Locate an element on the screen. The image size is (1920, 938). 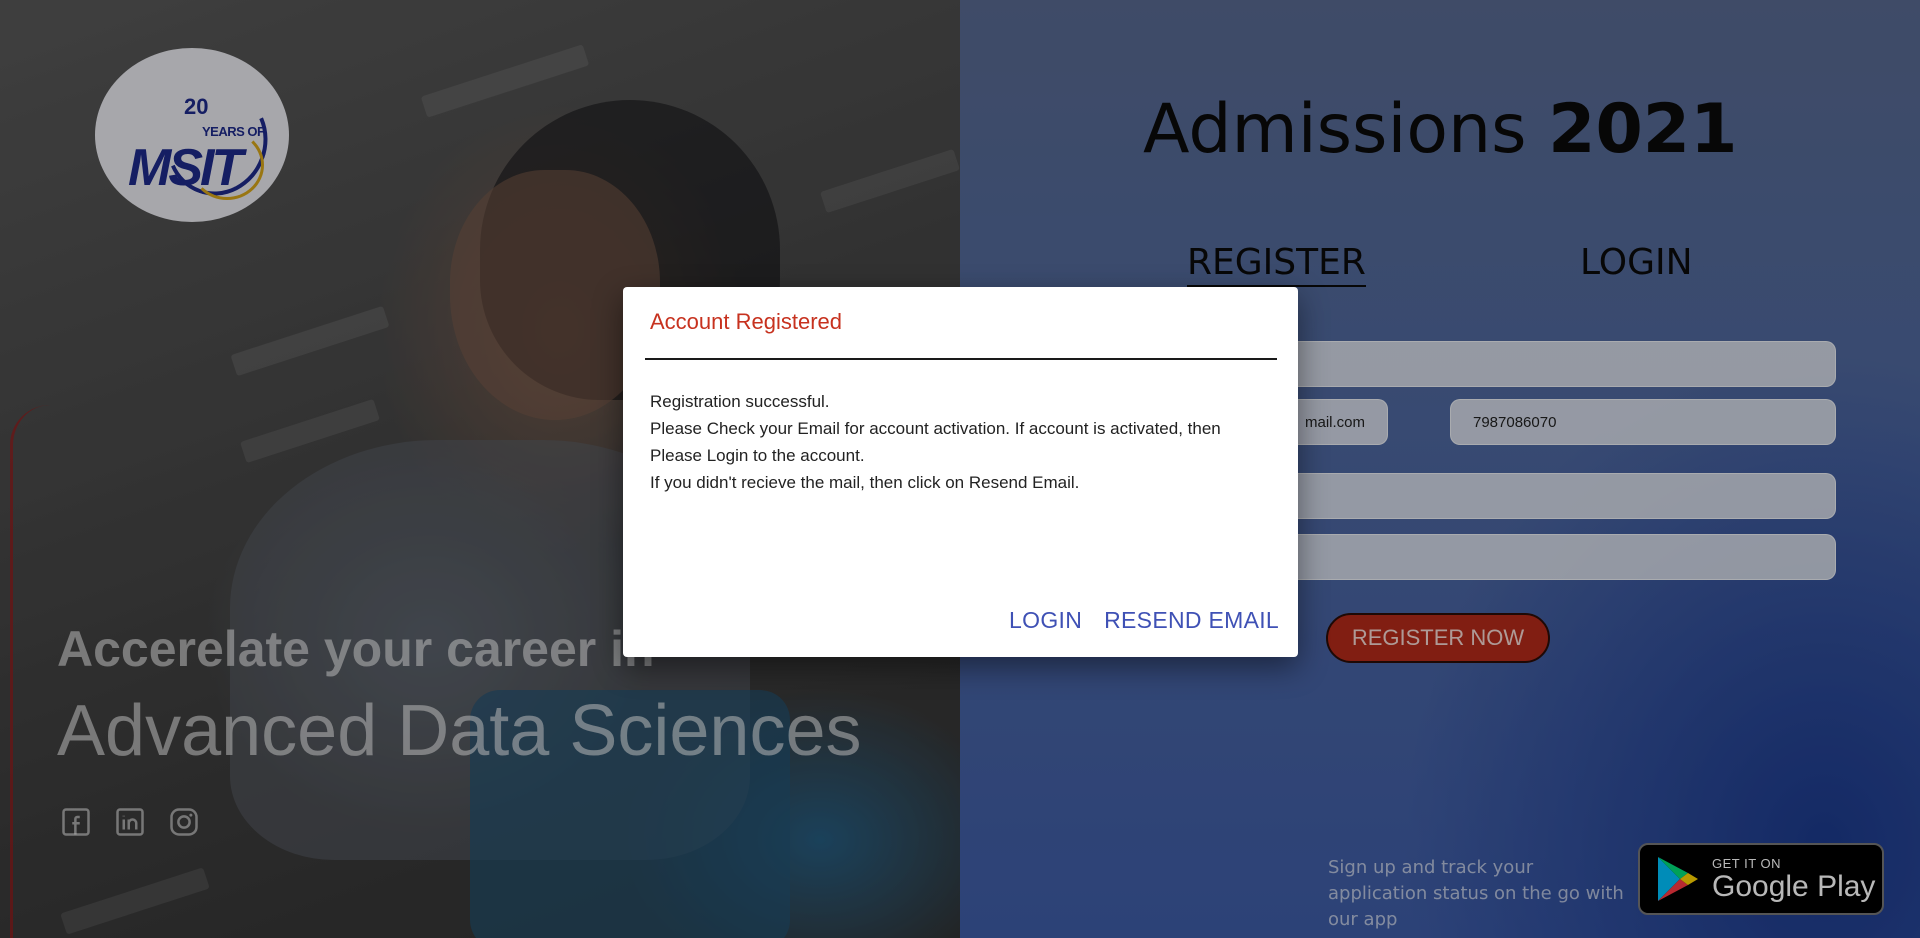
dialog-actions: LOGIN RESEND EMAIL is located at coordinates (1144, 620).